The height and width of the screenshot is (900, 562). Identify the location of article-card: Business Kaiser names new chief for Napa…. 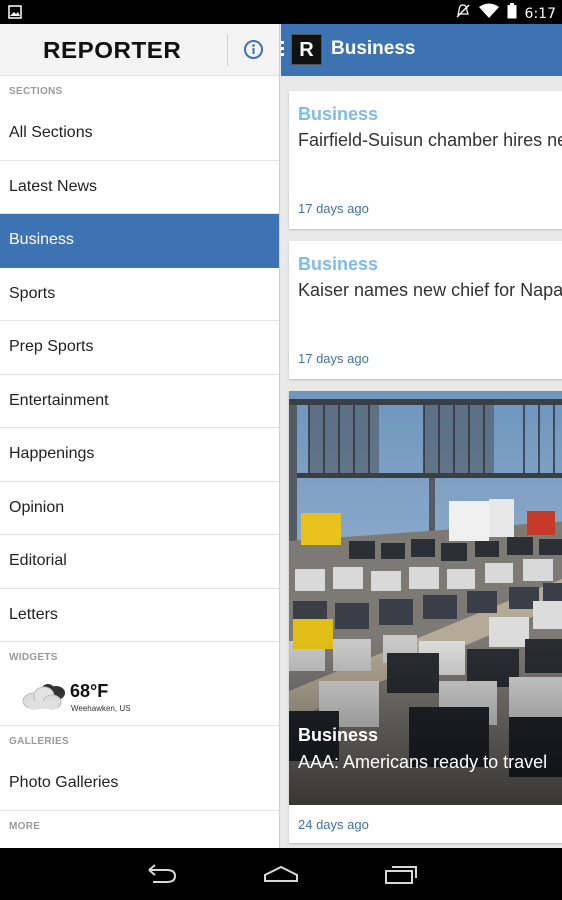
(425, 310).